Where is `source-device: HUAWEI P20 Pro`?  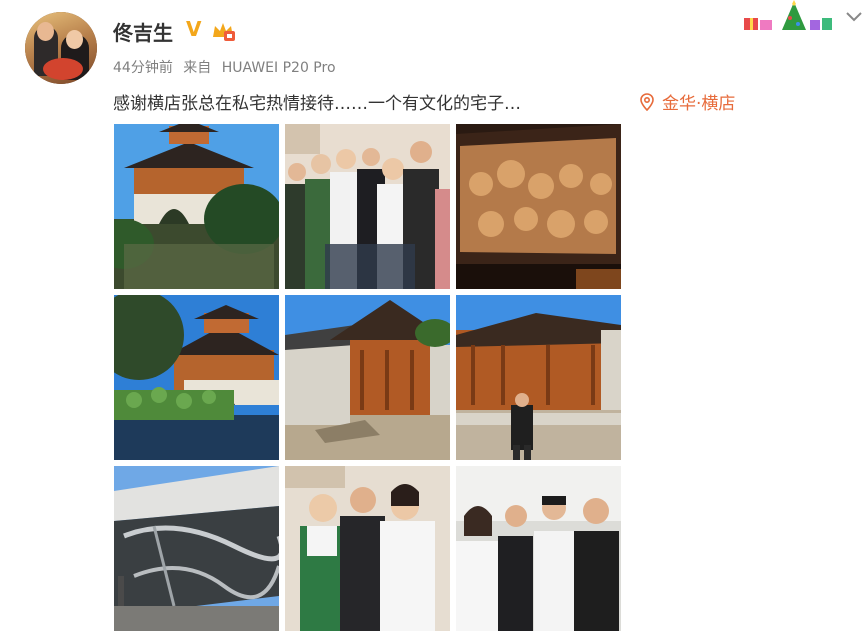 source-device: HUAWEI P20 Pro is located at coordinates (279, 68).